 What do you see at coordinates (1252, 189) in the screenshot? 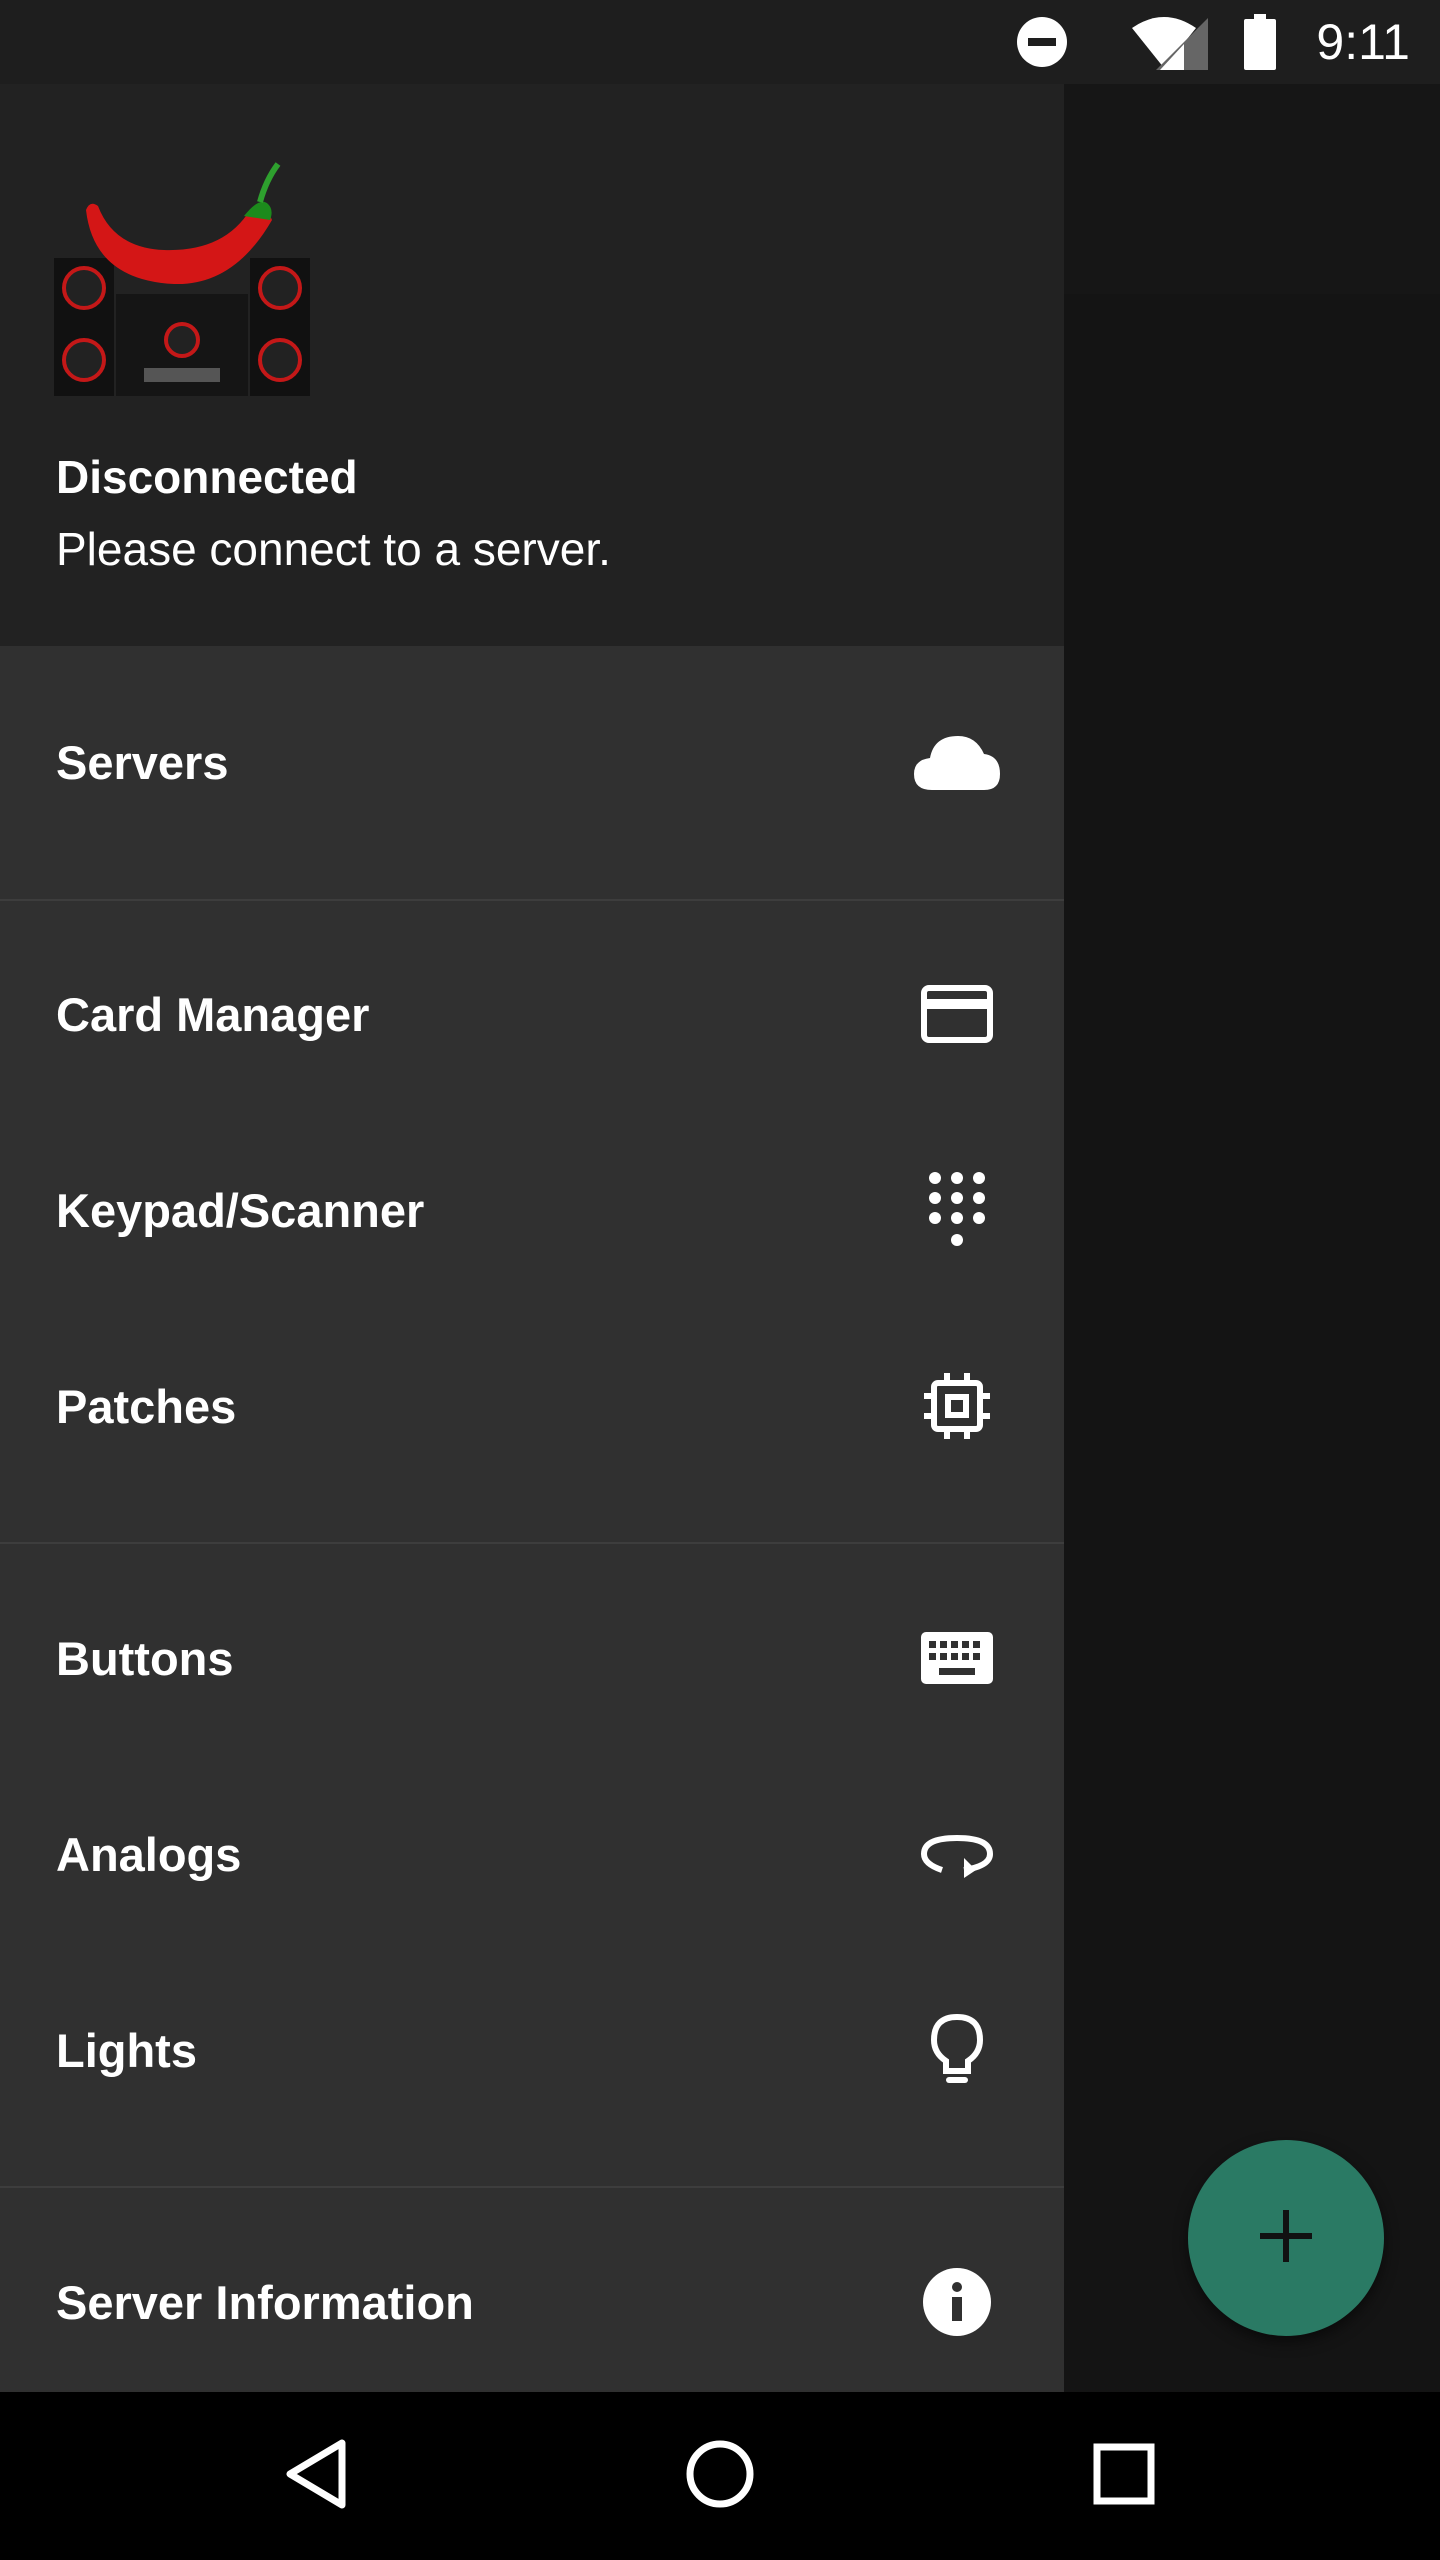
I see `main-toolbar` at bounding box center [1252, 189].